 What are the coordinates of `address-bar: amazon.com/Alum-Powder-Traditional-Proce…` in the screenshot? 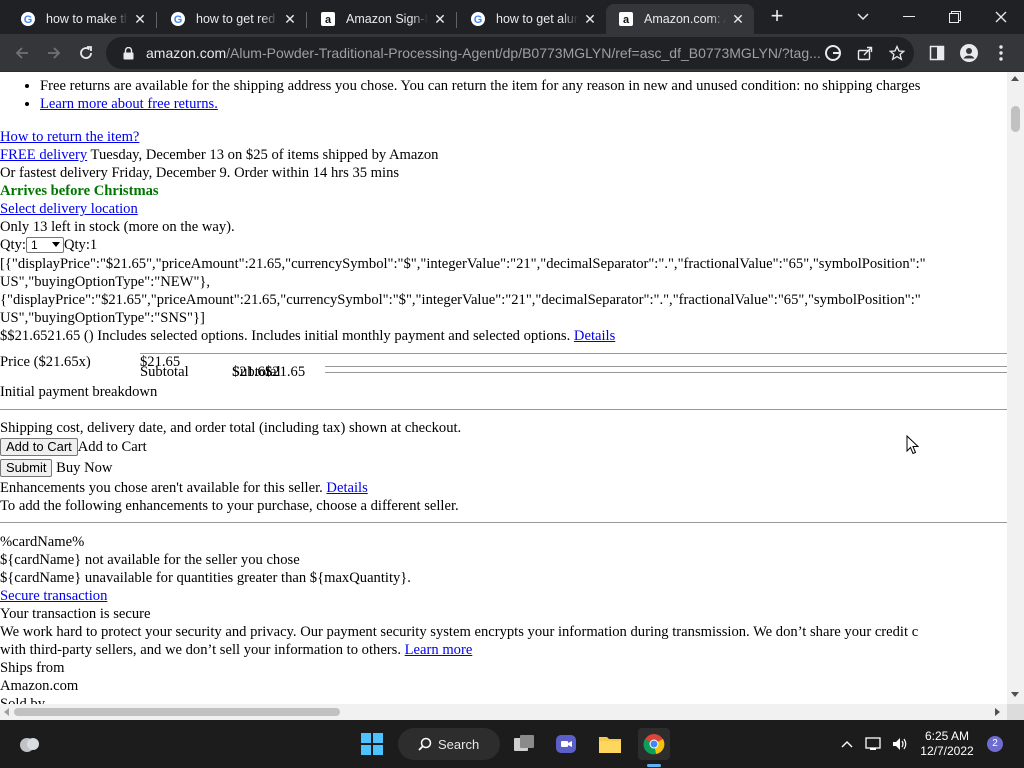 It's located at (510, 53).